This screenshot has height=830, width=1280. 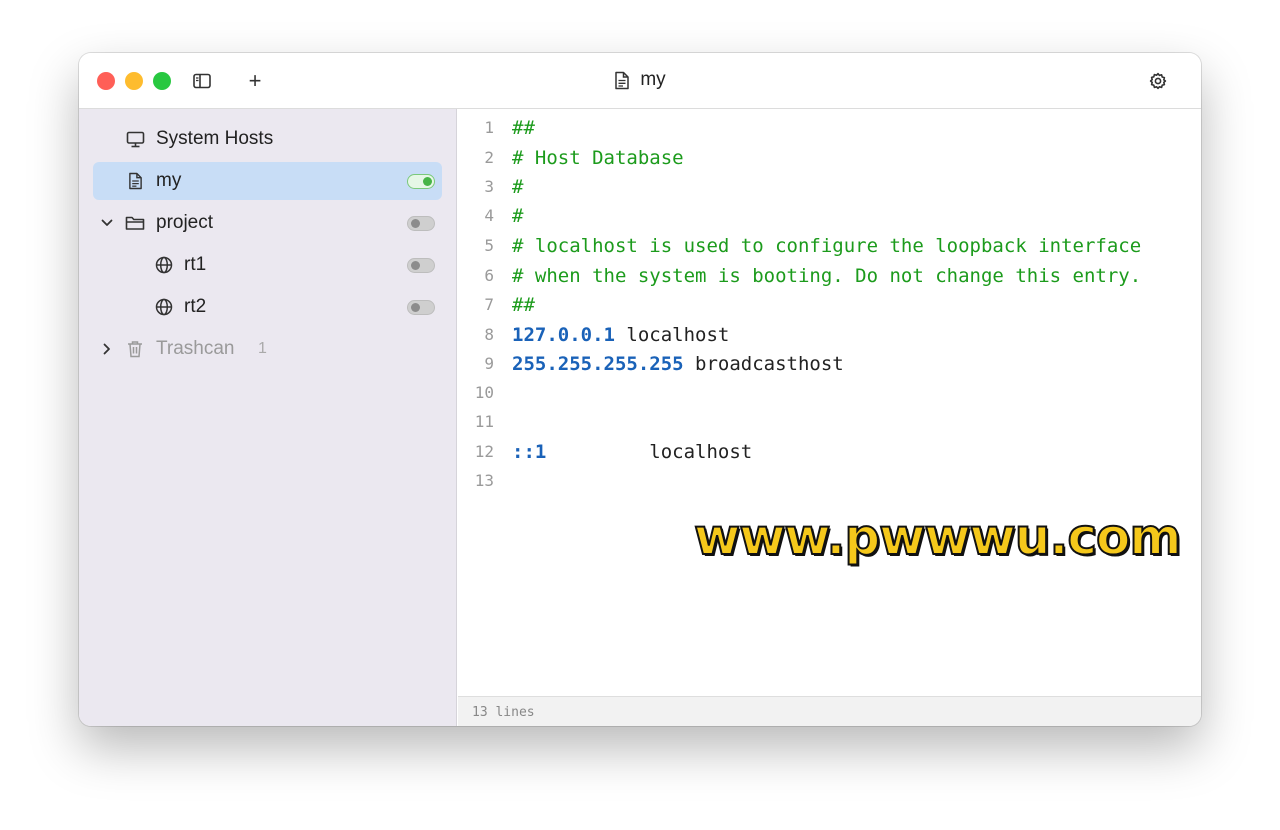 What do you see at coordinates (829, 393) in the screenshot?
I see `editor-line: 10` at bounding box center [829, 393].